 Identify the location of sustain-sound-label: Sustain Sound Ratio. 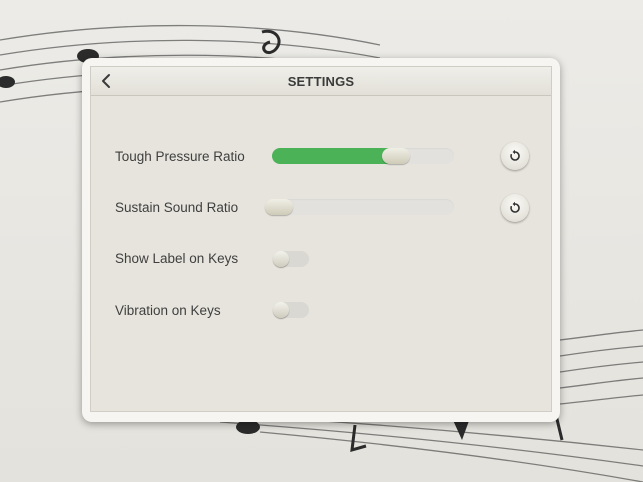
(177, 207).